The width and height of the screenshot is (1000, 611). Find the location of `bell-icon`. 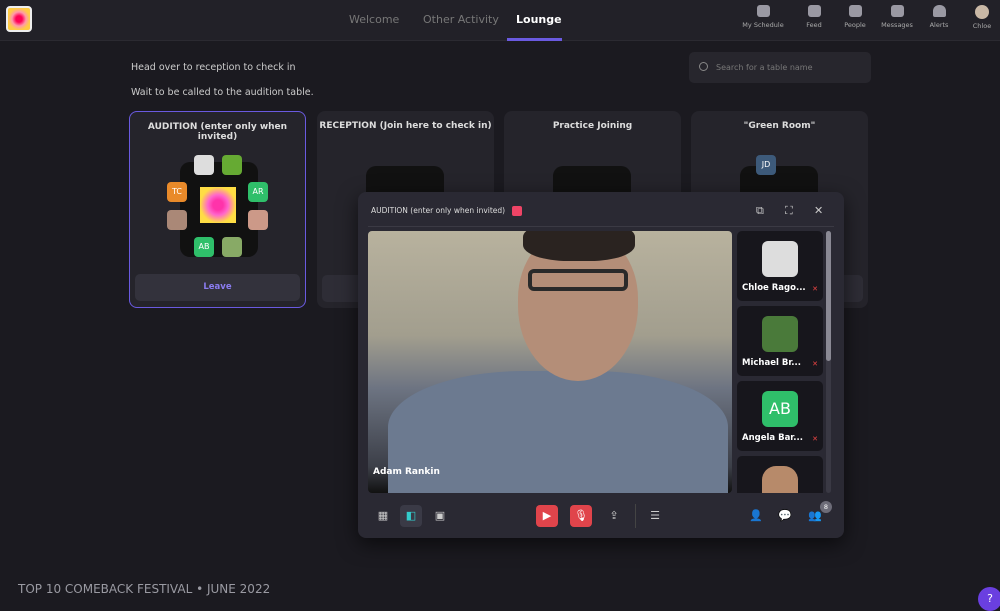

bell-icon is located at coordinates (939, 11).